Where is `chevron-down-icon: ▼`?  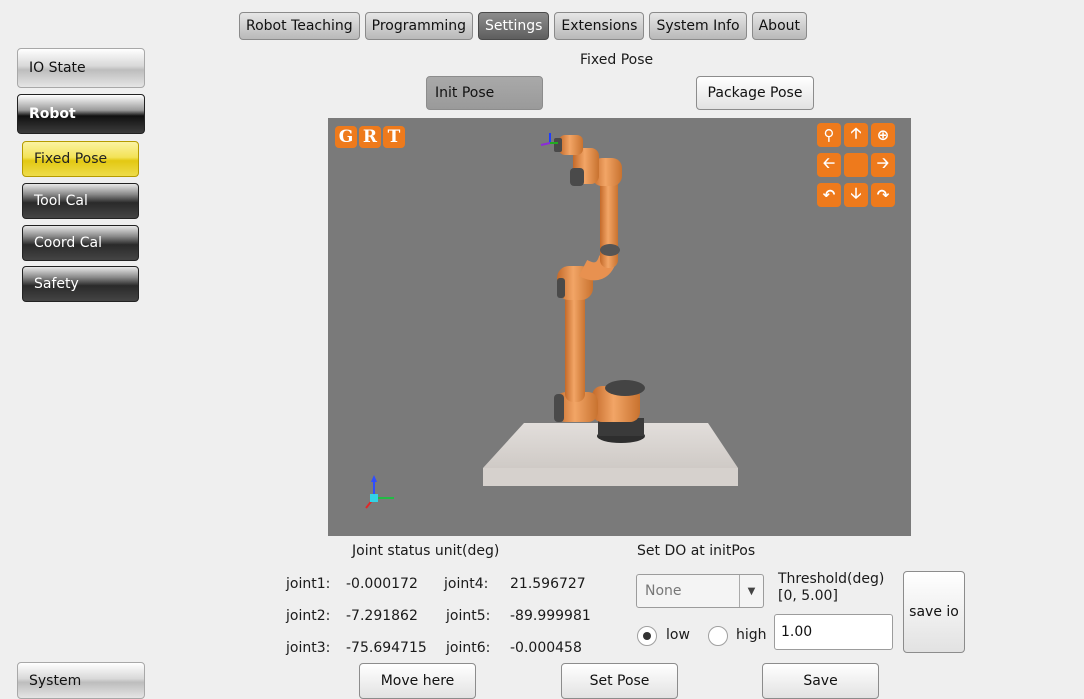
chevron-down-icon: ▼ is located at coordinates (751, 591).